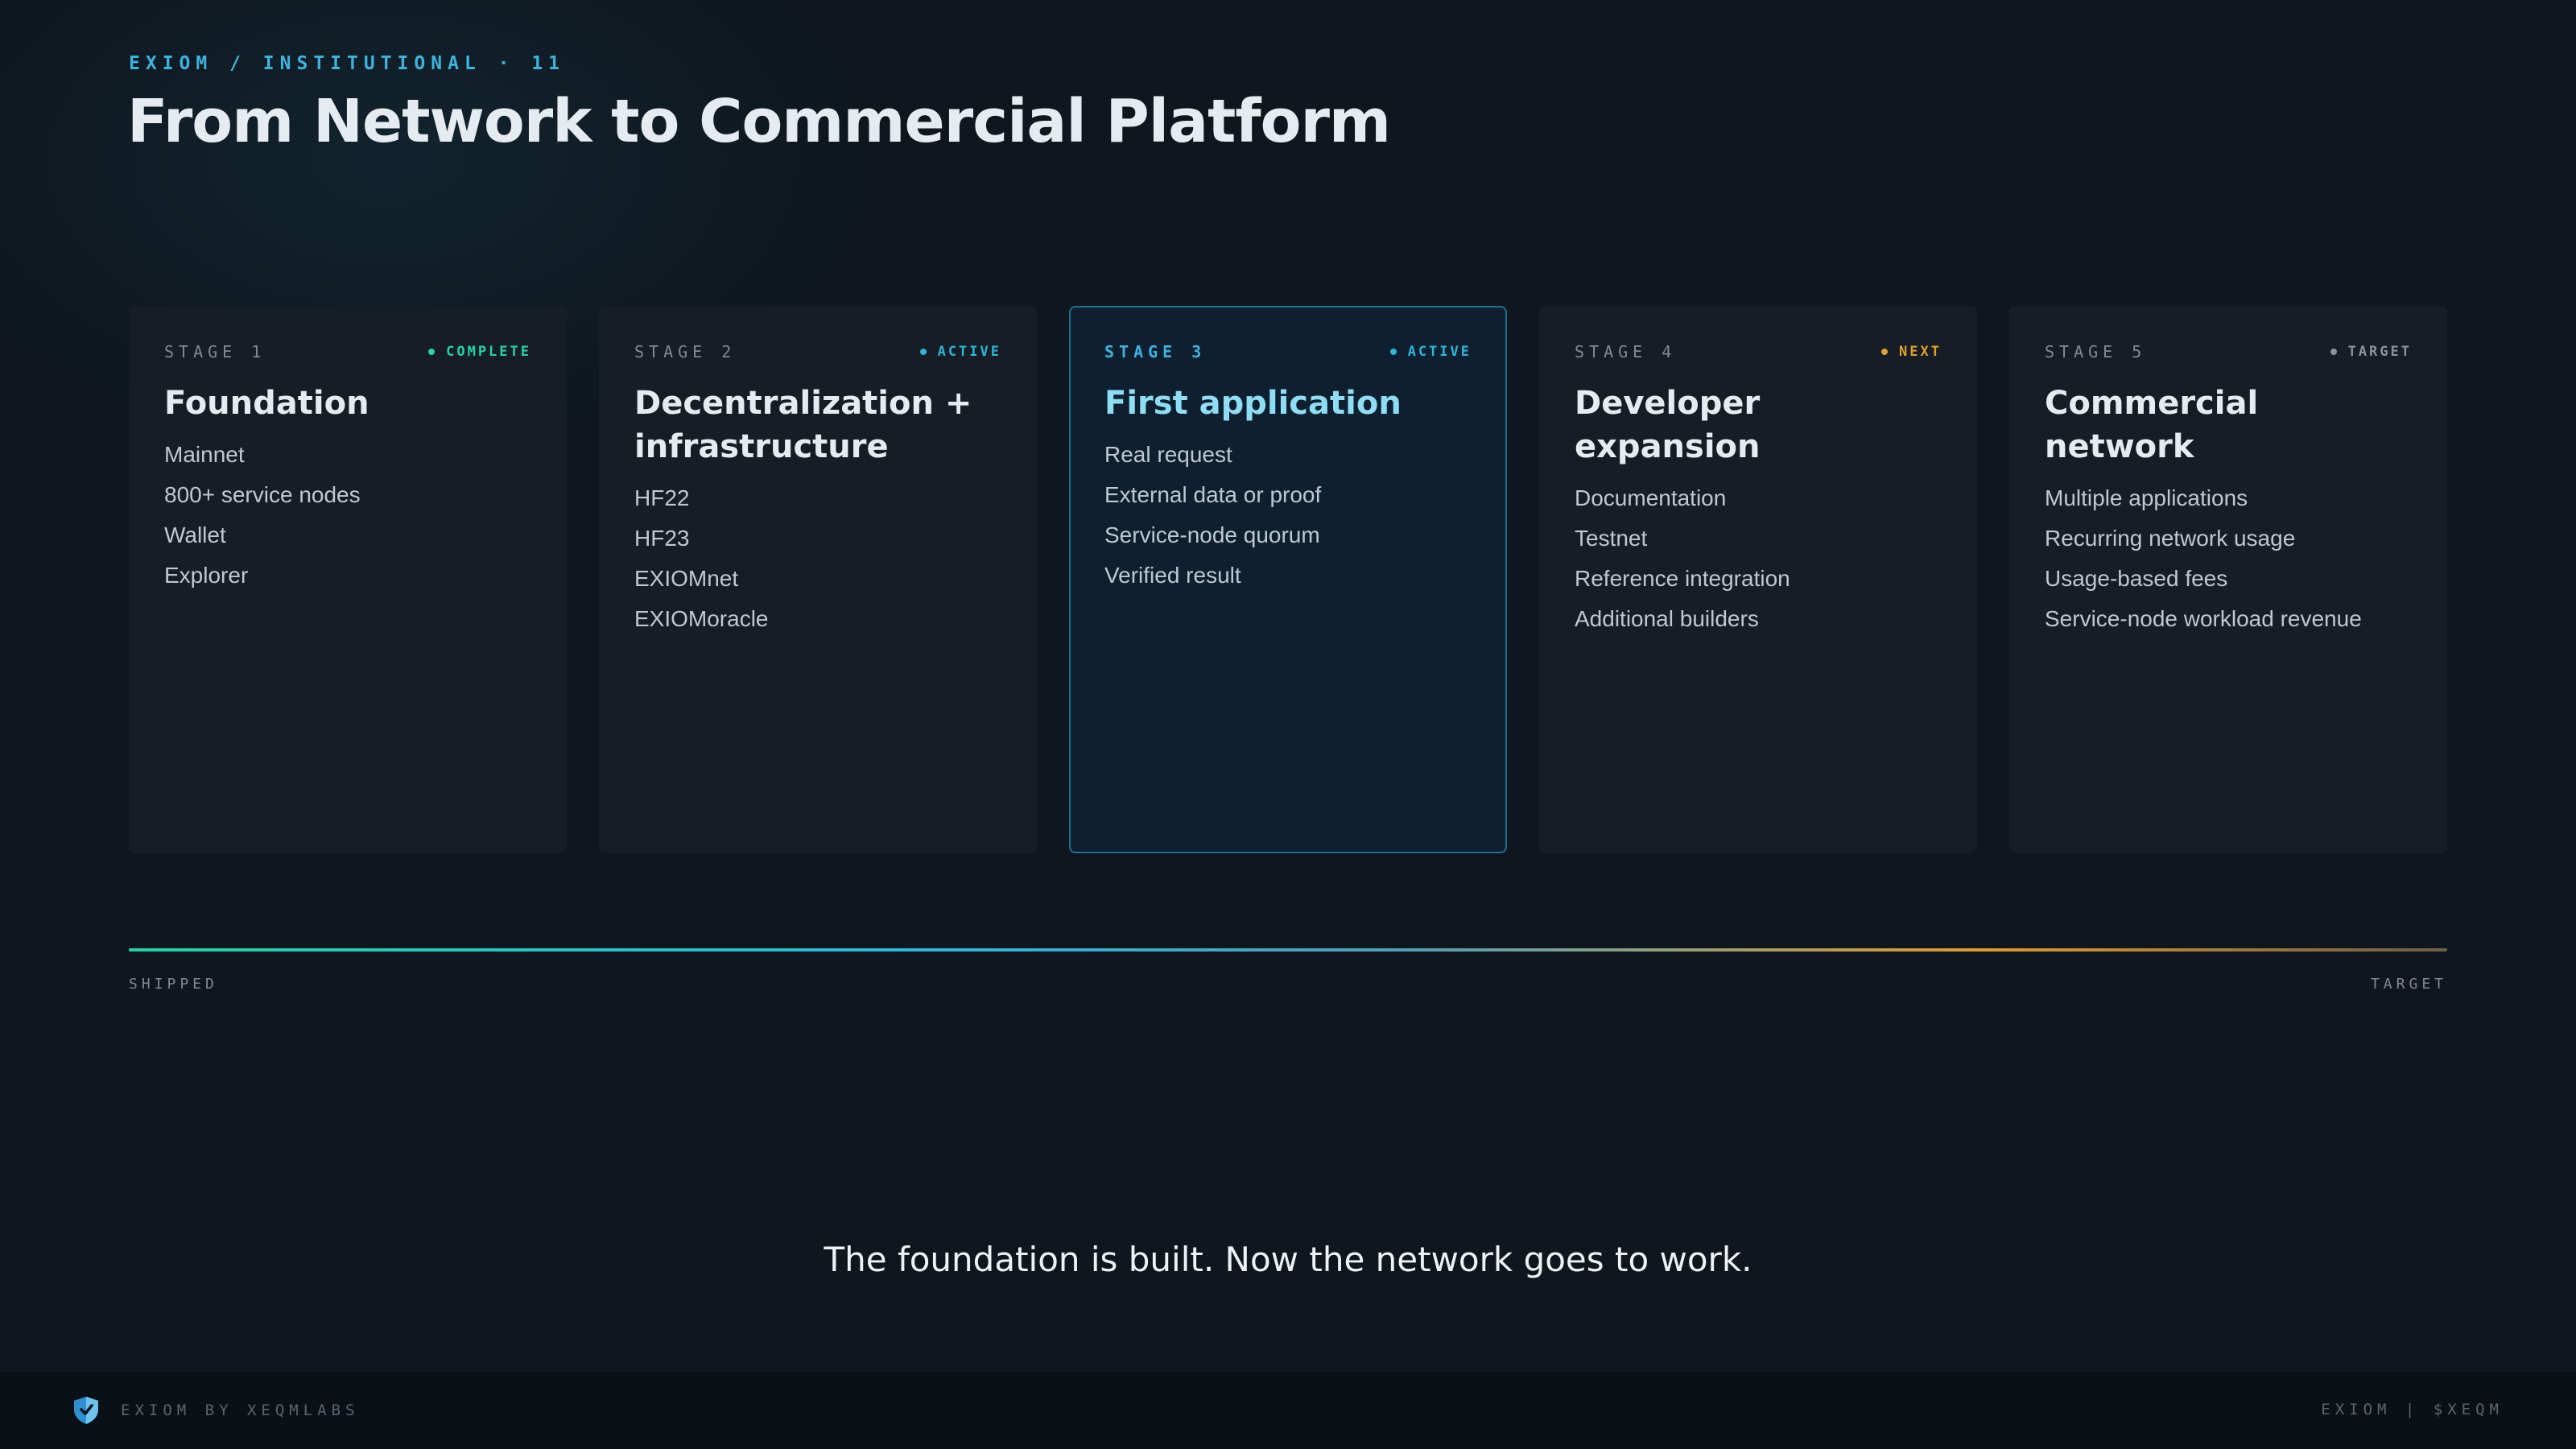 The width and height of the screenshot is (2576, 1449). Describe the element at coordinates (347, 351) in the screenshot. I see `stage-card-header: STAGE 1 COMPLETE` at that location.